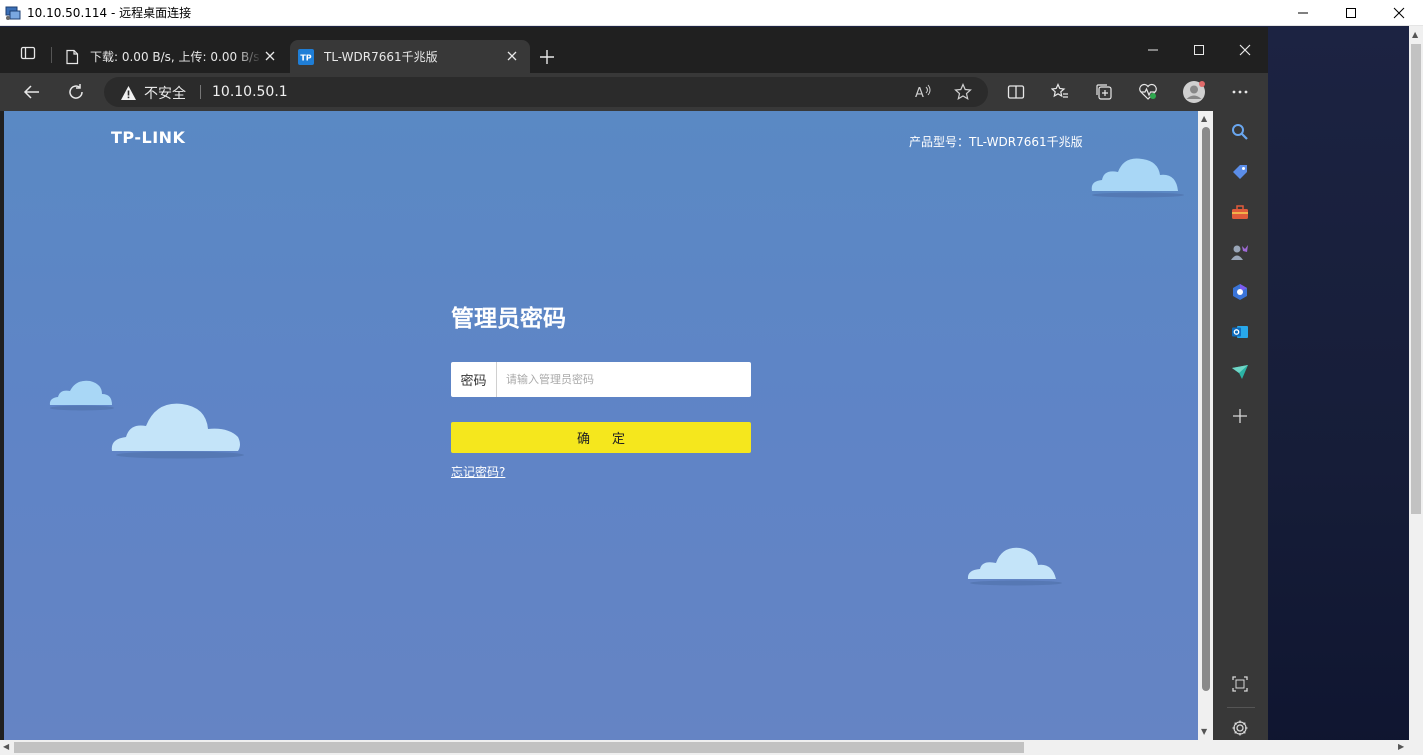 This screenshot has height=755, width=1423. I want to click on screenshot-icon, so click(1240, 684).